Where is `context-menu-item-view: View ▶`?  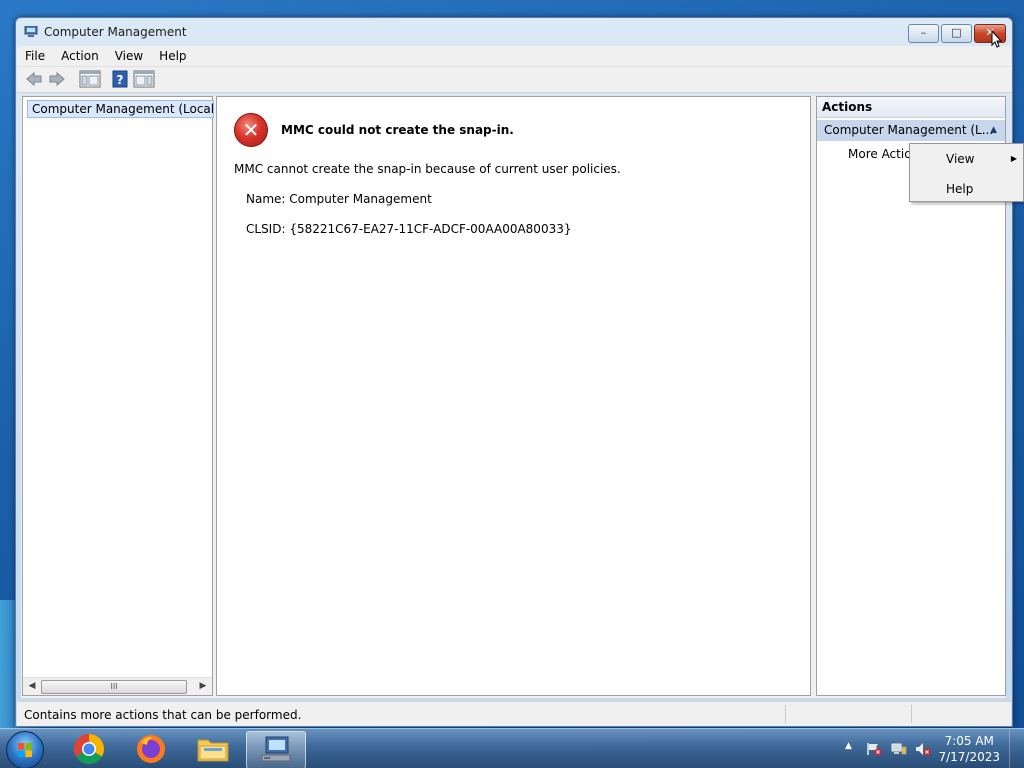 context-menu-item-view: View ▶ is located at coordinates (966, 159).